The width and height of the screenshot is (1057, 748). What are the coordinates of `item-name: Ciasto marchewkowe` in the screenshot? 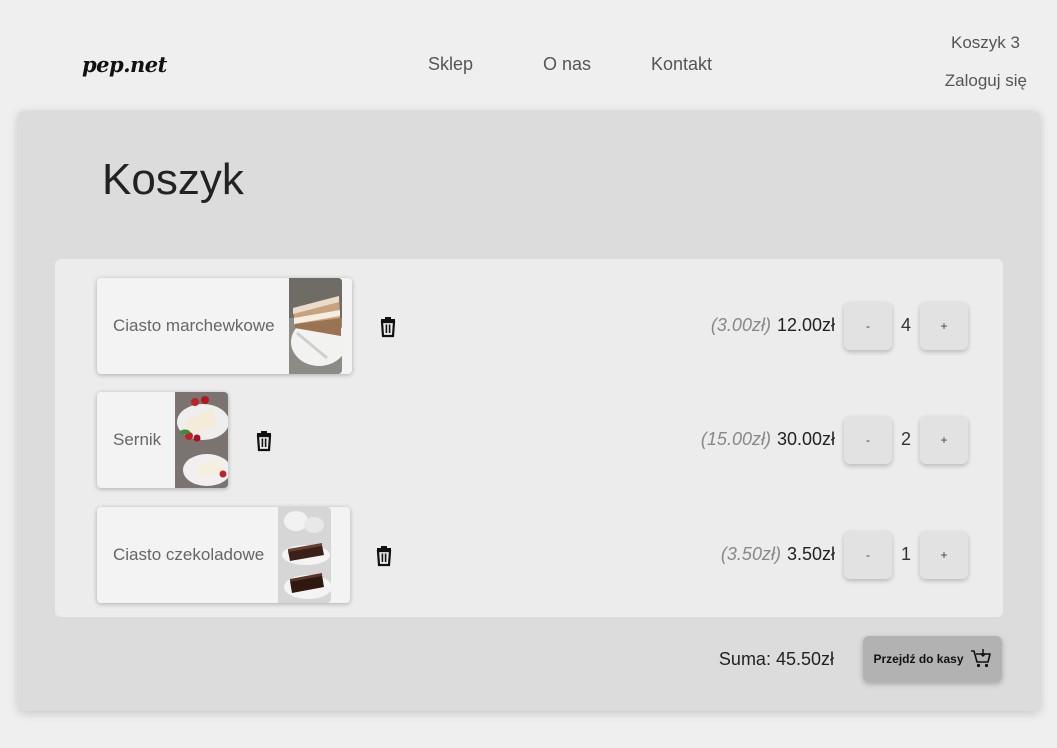 It's located at (194, 325).